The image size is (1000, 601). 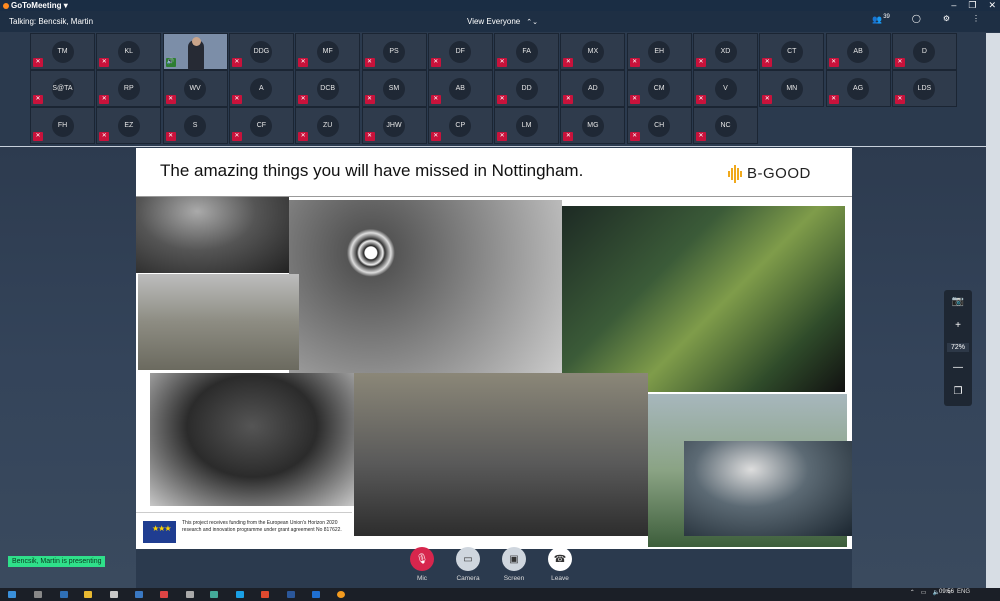 What do you see at coordinates (924, 592) in the screenshot?
I see `network-icon: ▭` at bounding box center [924, 592].